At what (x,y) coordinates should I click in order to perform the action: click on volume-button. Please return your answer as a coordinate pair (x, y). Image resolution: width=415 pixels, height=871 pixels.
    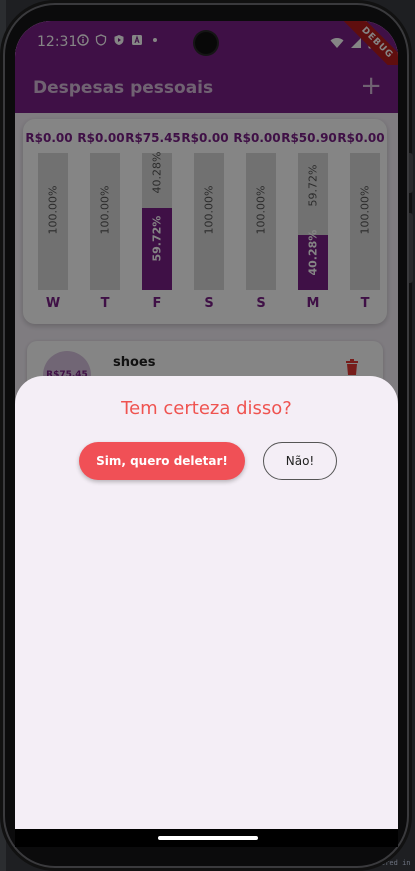
    Looking at the image, I should click on (411, 173).